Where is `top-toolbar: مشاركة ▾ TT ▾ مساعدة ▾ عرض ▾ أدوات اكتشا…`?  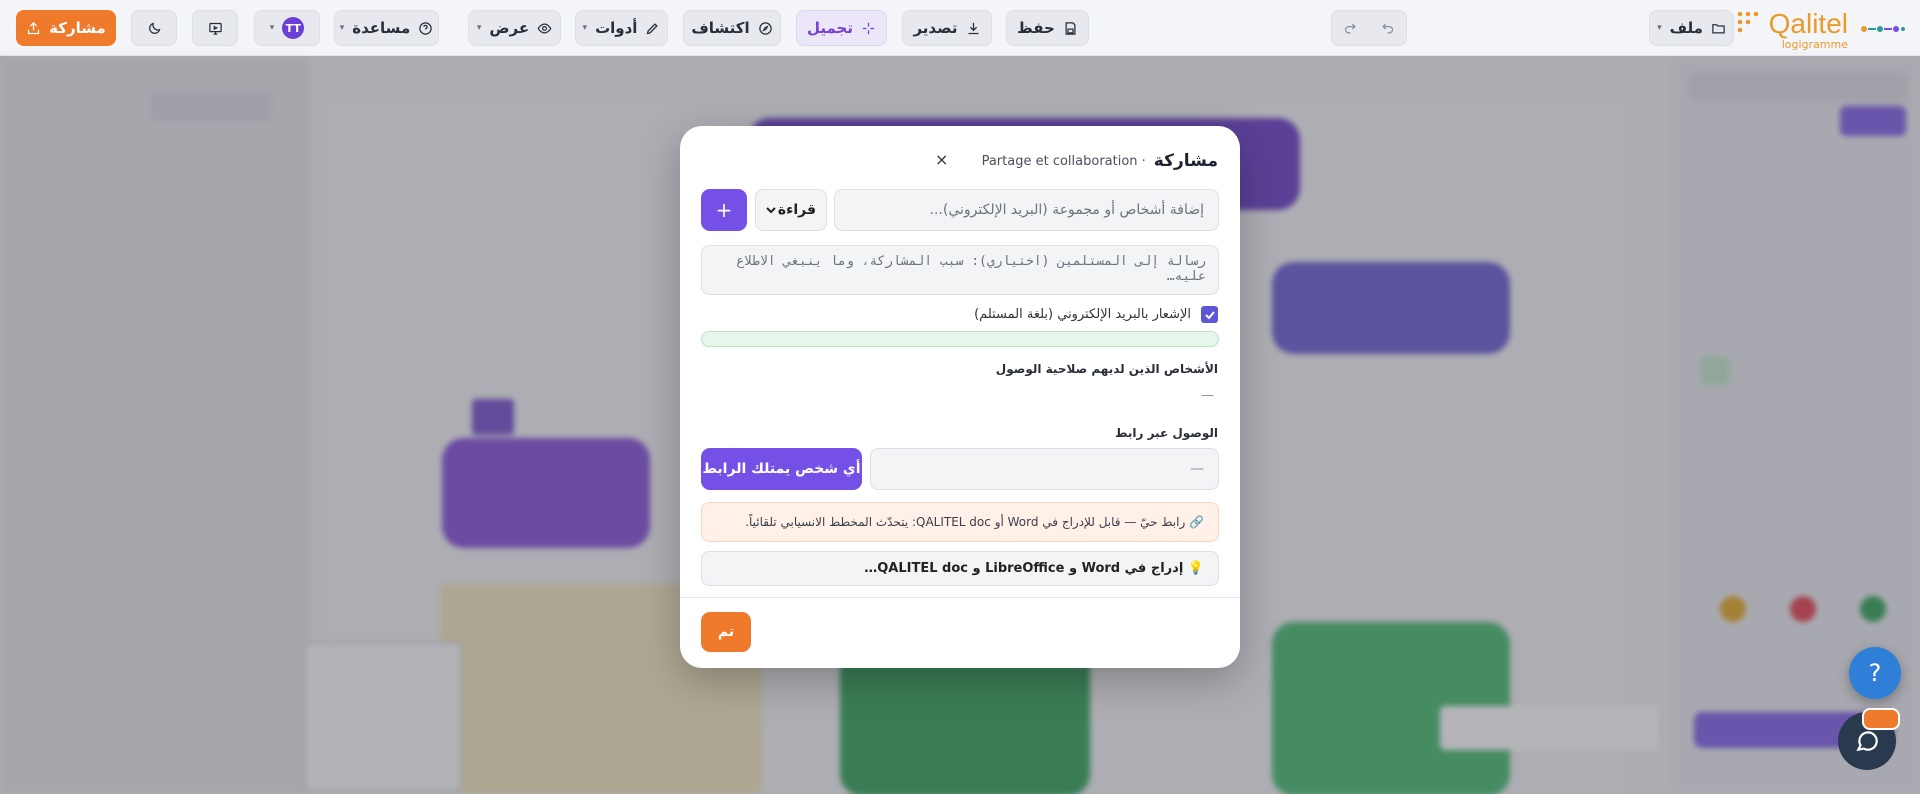
top-toolbar: مشاركة ▾ TT ▾ مساعدة ▾ عرض ▾ أدوات اكتشا… is located at coordinates (960, 28).